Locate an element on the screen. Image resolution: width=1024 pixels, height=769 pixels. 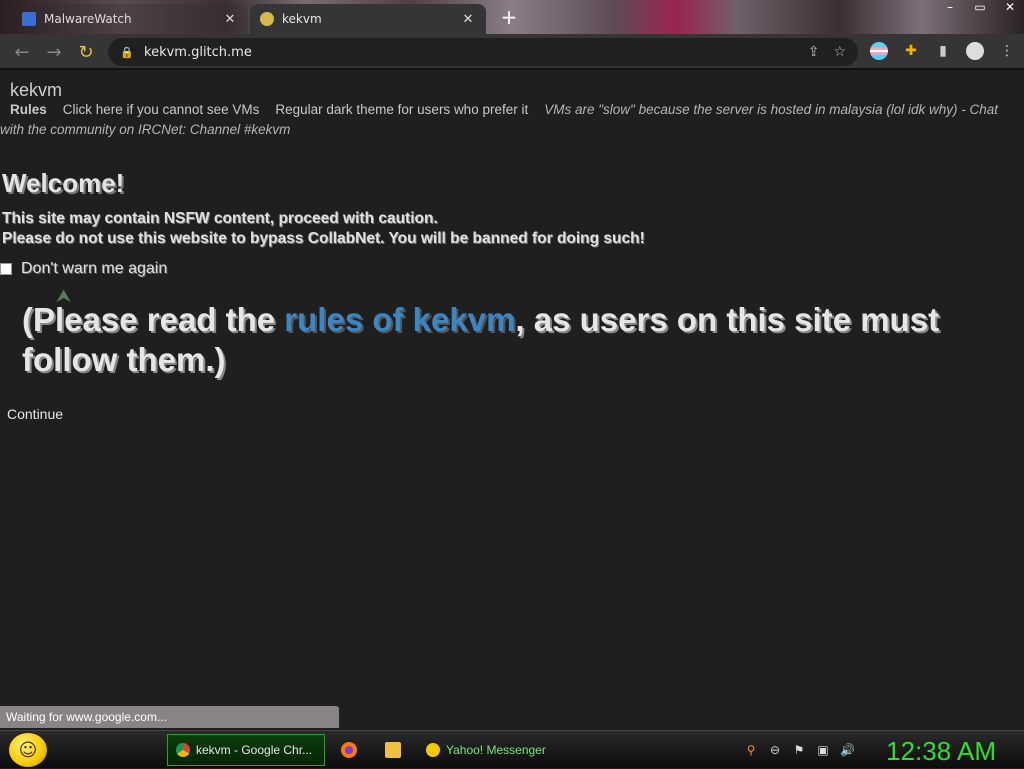
forward-arrow-icon: → is located at coordinates (54, 52).